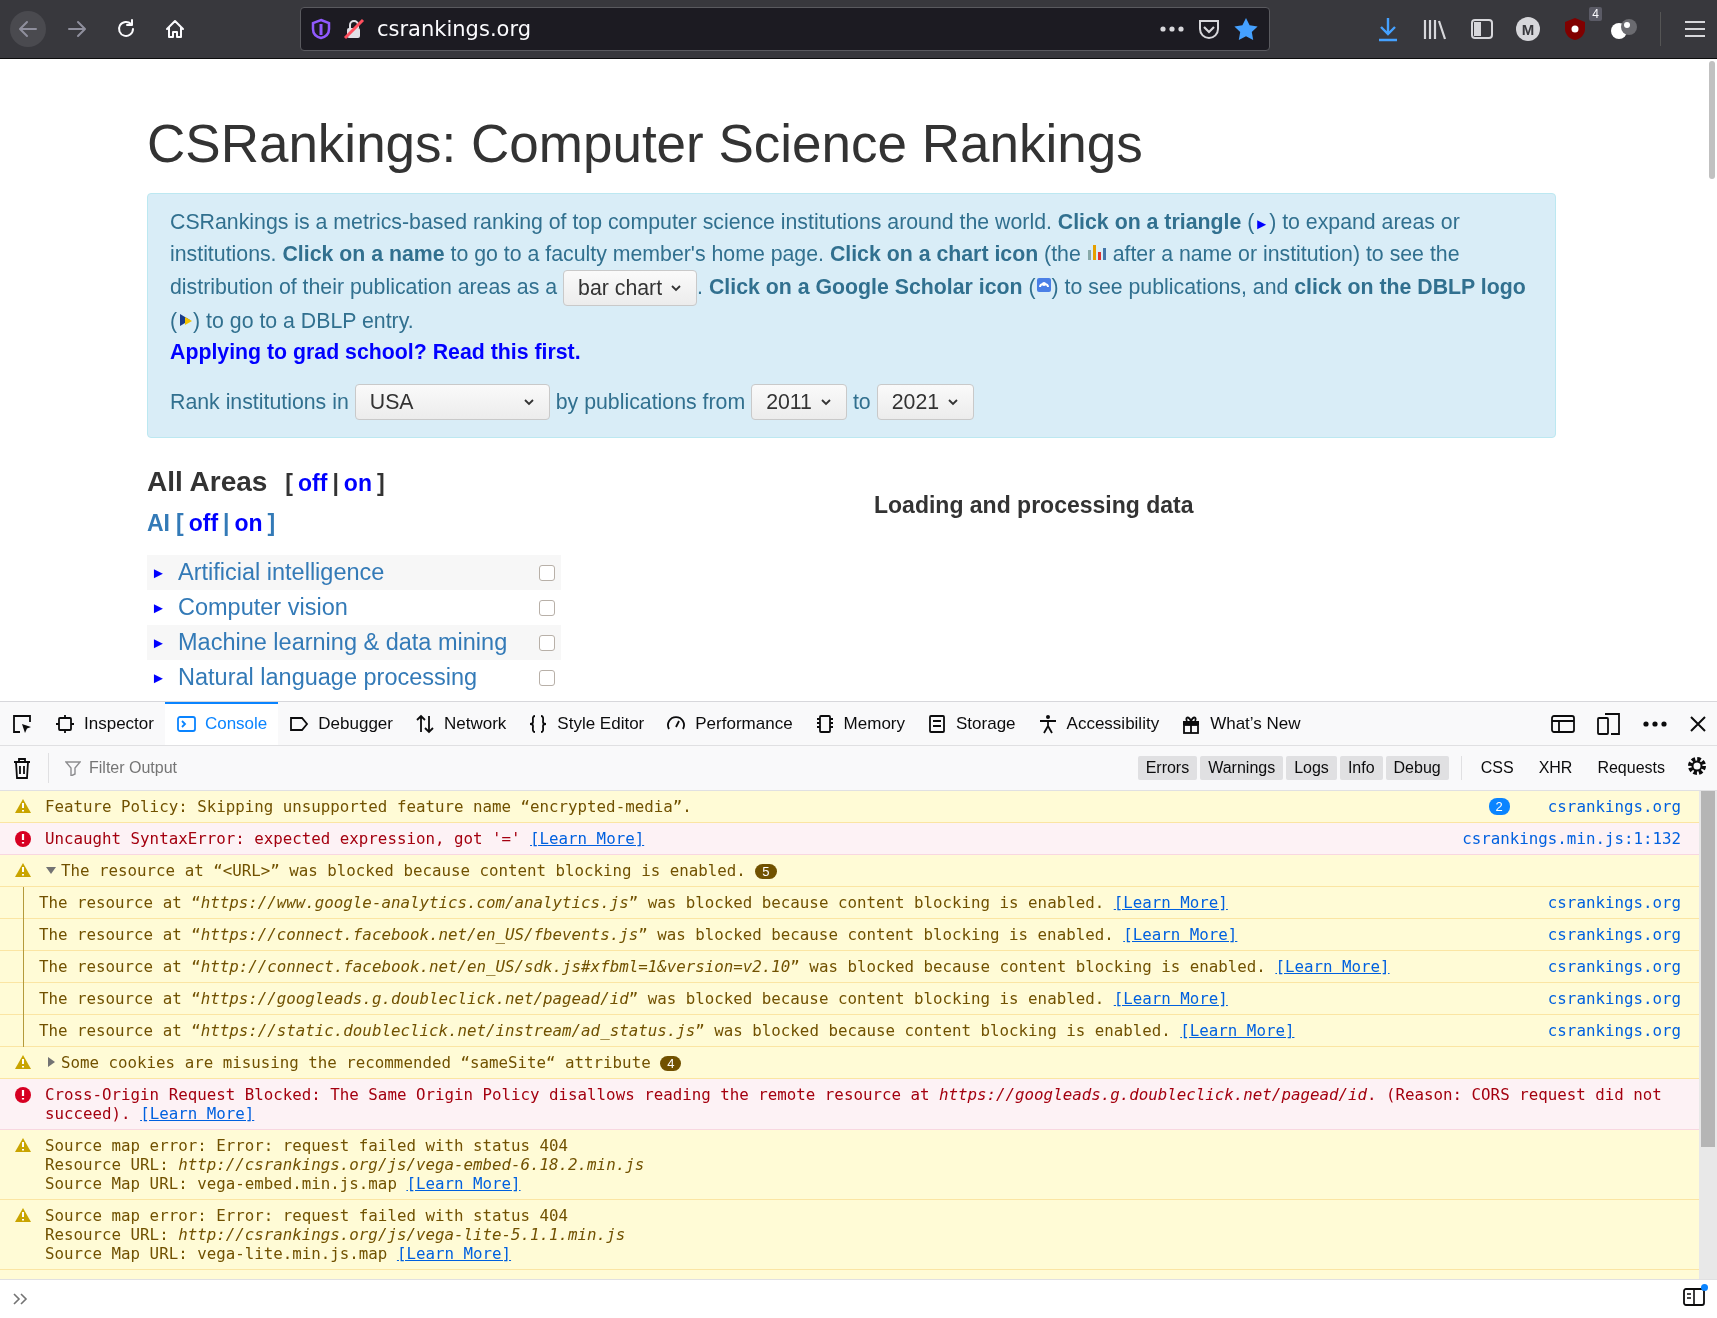 The image size is (1717, 1318). Describe the element at coordinates (77, 29) in the screenshot. I see `forward-arrow-icon` at that location.